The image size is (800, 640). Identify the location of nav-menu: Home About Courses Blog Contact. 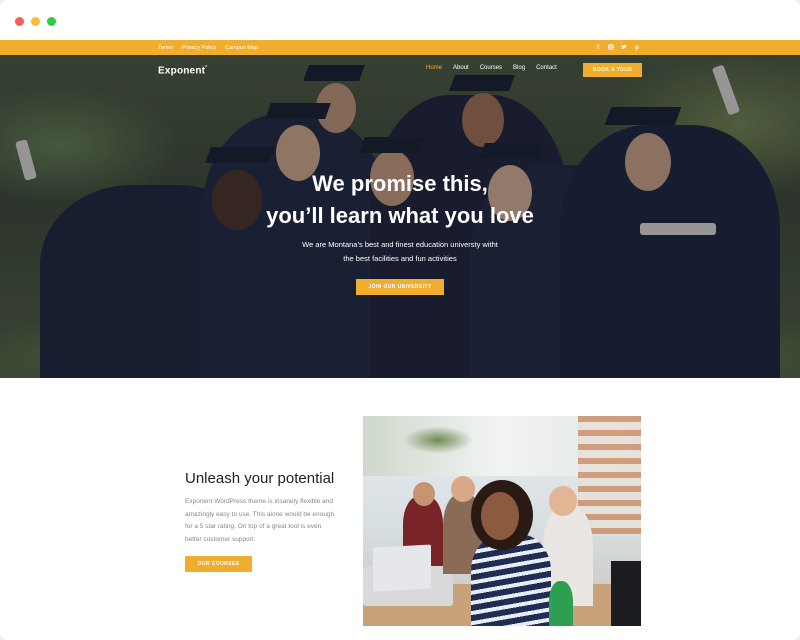
(491, 68).